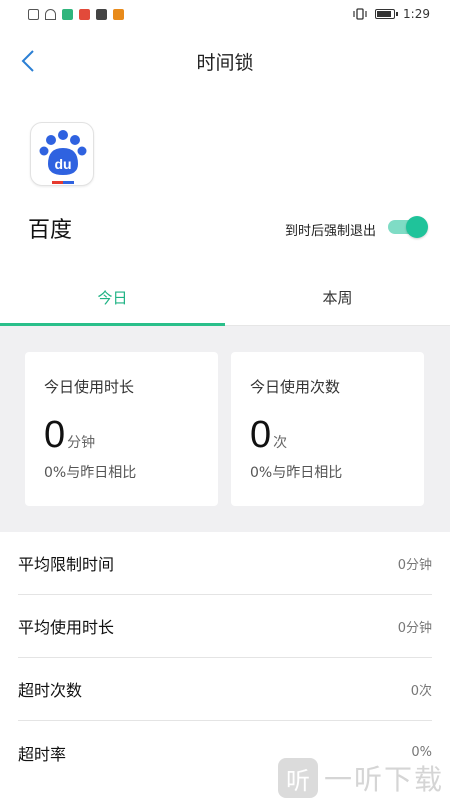  Describe the element at coordinates (50, 230) in the screenshot. I see `app-name: 百度` at that location.